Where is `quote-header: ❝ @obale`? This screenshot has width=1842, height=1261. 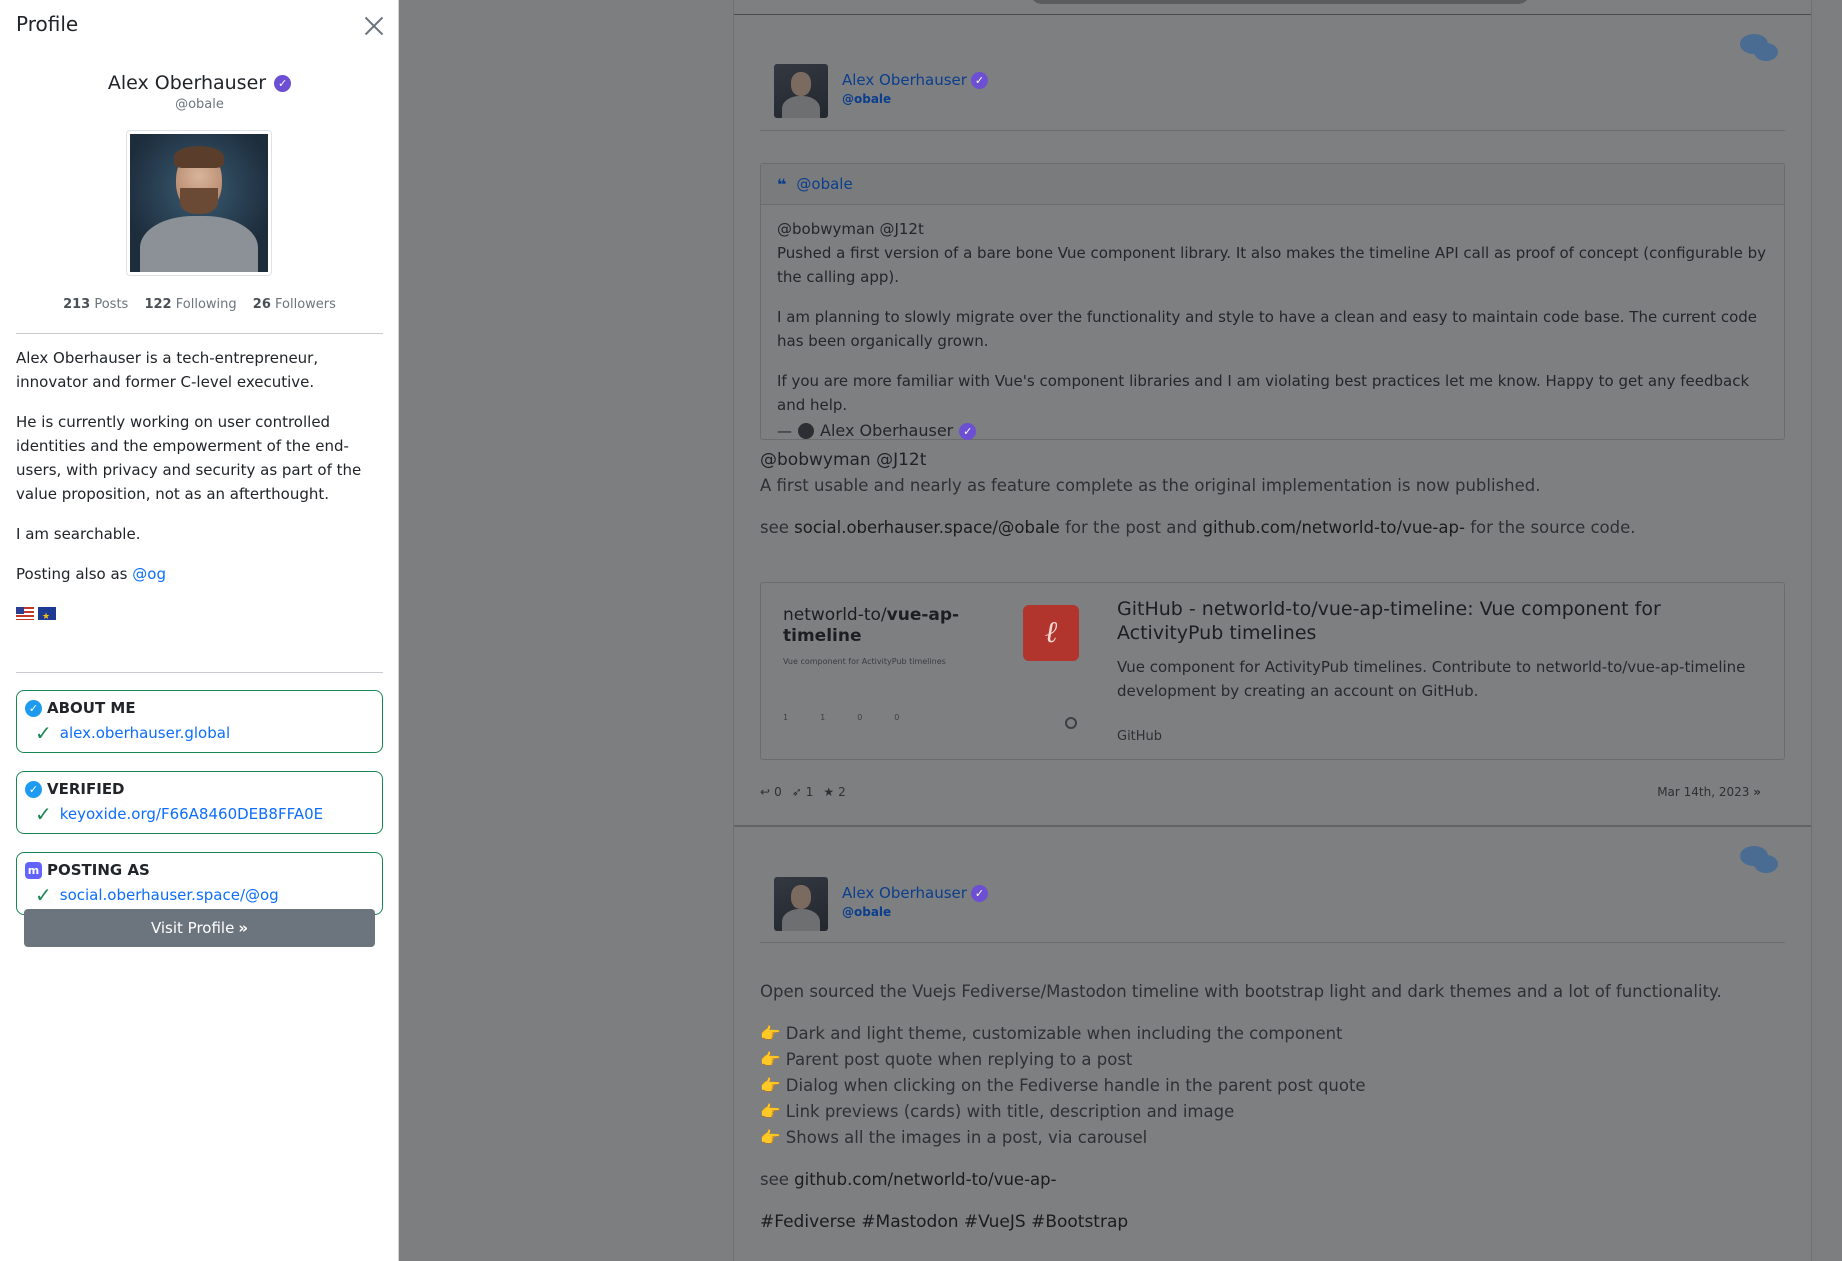
quote-header: ❝ @obale is located at coordinates (1272, 184).